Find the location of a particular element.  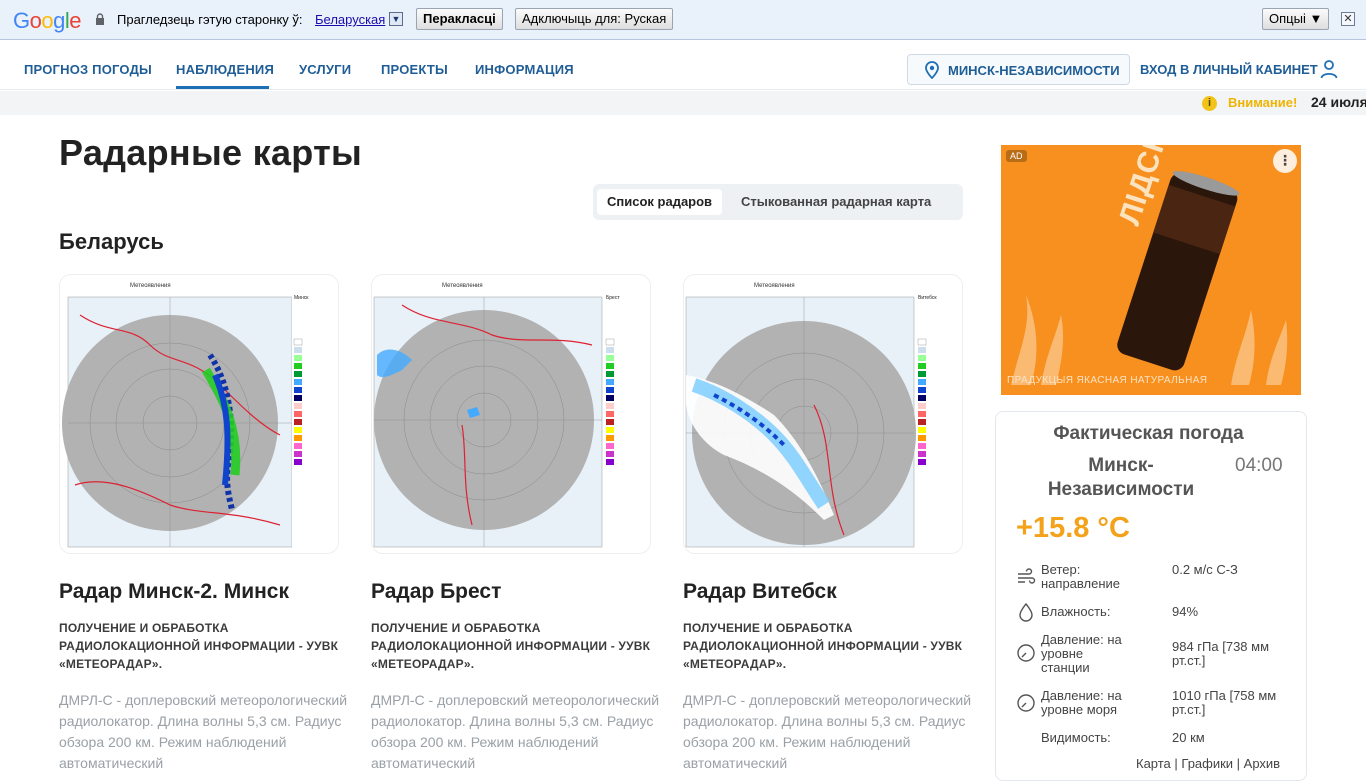

tab-radar-list: Список радаров is located at coordinates (660, 202).